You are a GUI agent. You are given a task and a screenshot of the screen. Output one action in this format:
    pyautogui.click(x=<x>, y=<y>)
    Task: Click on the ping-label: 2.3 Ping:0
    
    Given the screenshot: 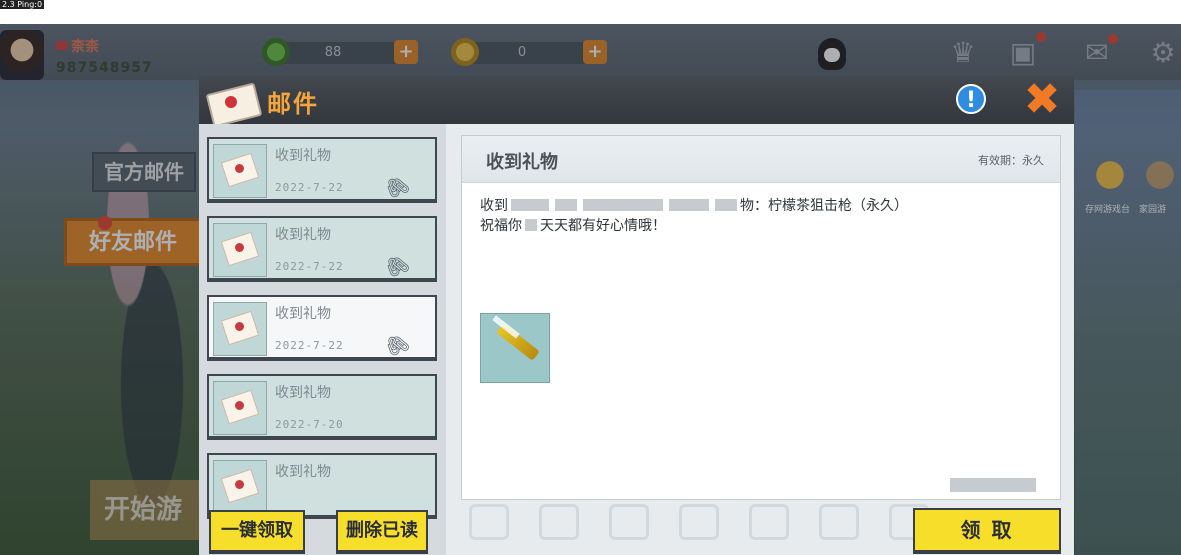 What is the action you would take?
    pyautogui.click(x=22, y=4)
    